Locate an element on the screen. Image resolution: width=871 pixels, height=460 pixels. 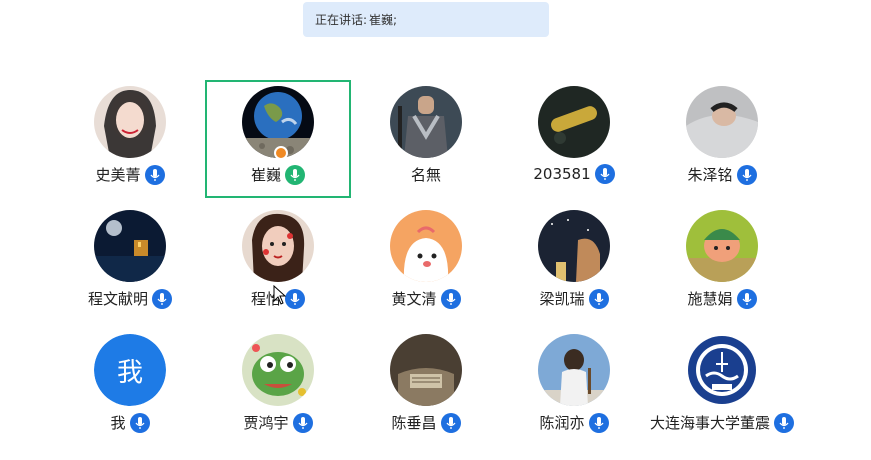
participant-tile: 名無 is located at coordinates (426, 139).